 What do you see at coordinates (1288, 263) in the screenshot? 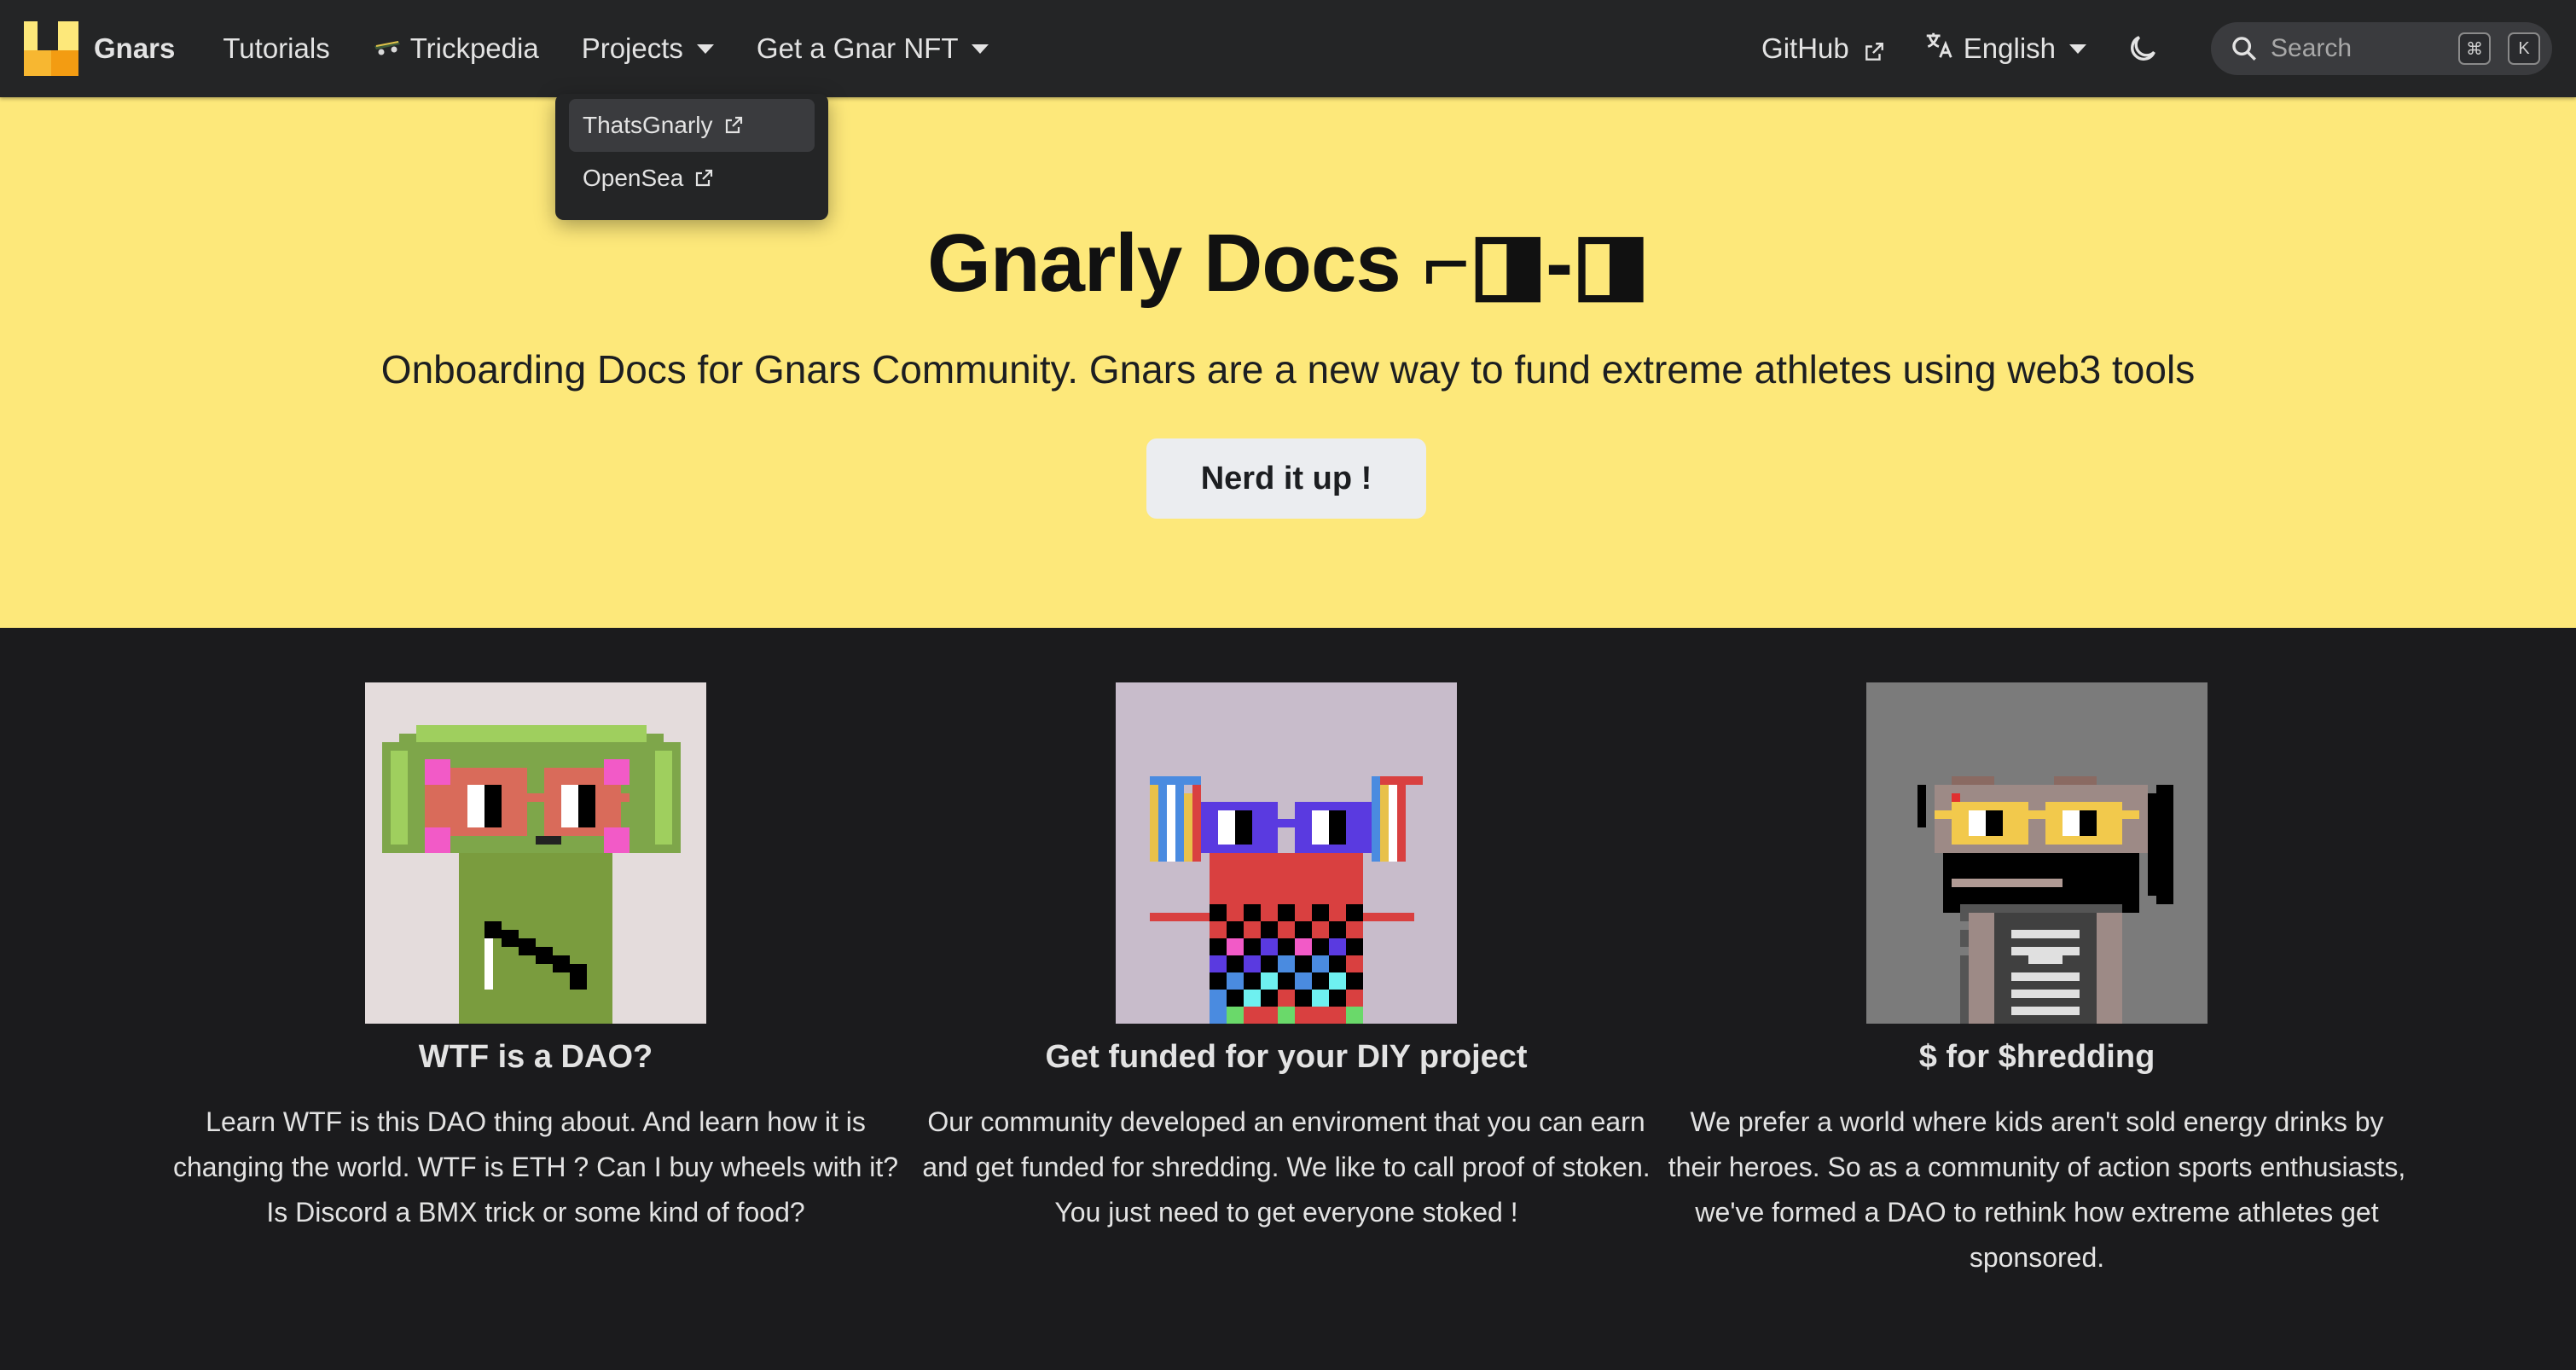
I see `hero-title: Gnarly Docs ⌐◨-◨` at bounding box center [1288, 263].